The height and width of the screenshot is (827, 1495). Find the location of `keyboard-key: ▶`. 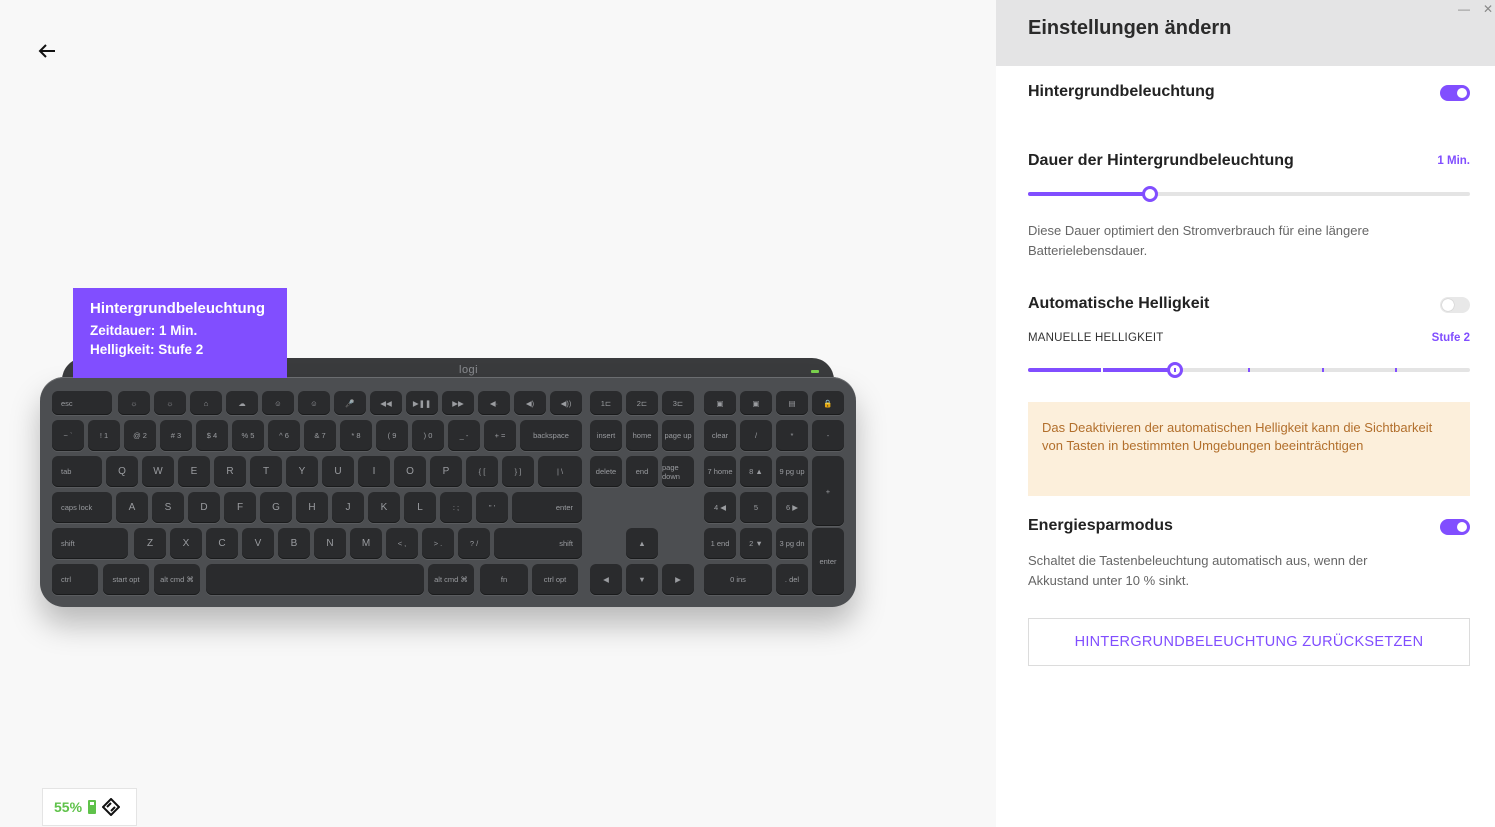

keyboard-key: ▶ is located at coordinates (678, 579).